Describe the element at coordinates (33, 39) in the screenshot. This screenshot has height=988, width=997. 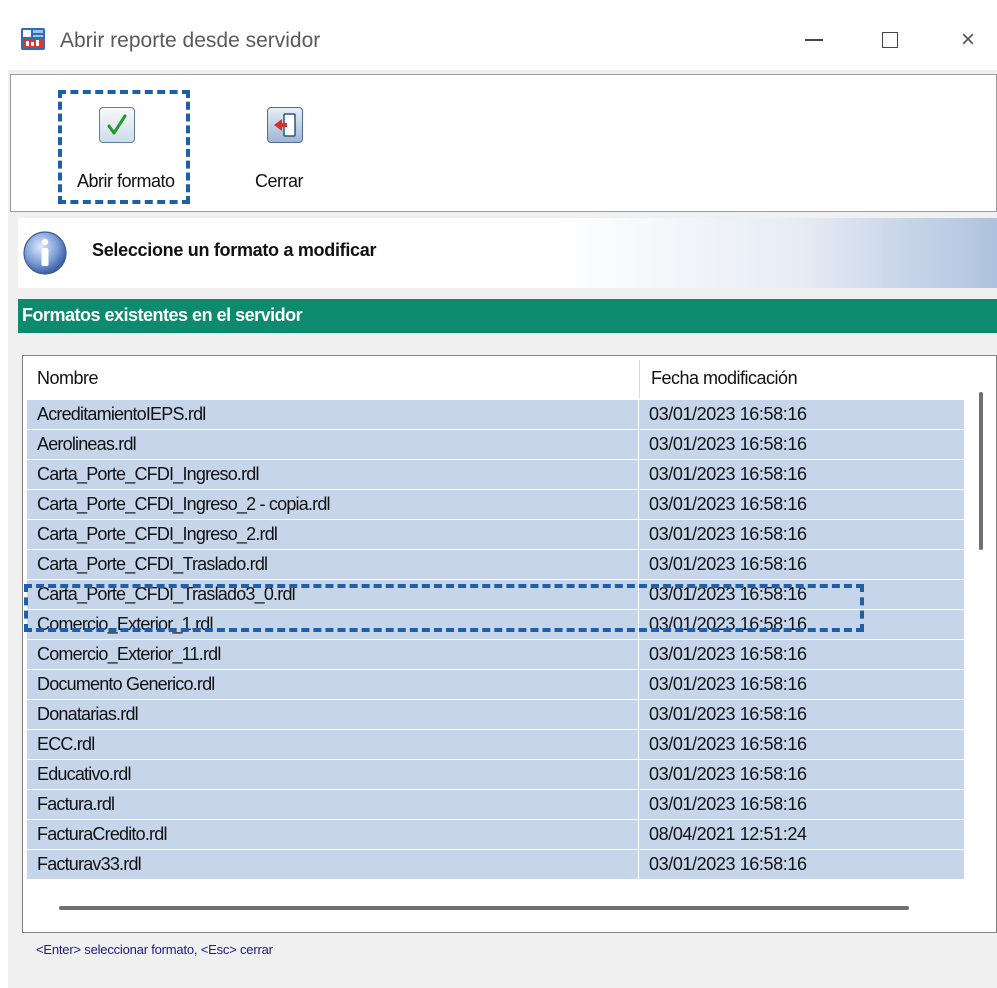
I see `app-report-icon` at that location.